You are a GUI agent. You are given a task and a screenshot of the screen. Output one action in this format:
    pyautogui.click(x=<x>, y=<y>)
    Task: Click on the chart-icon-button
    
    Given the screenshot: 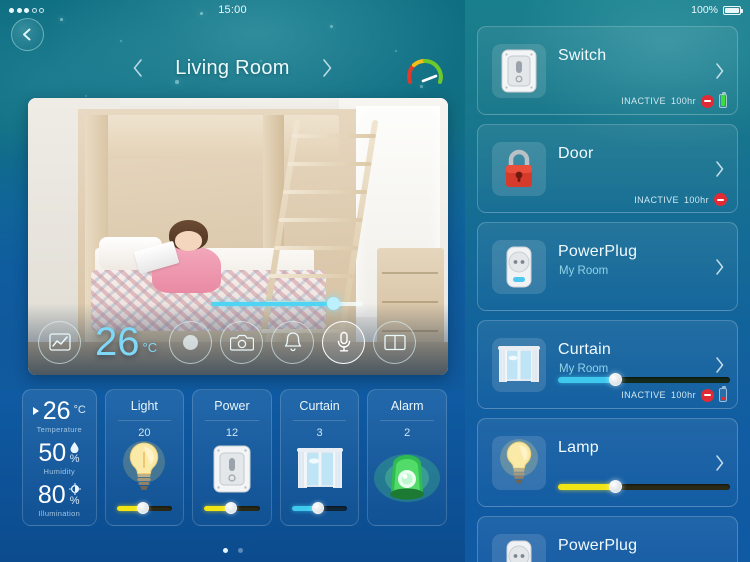 What is the action you would take?
    pyautogui.click(x=59, y=342)
    